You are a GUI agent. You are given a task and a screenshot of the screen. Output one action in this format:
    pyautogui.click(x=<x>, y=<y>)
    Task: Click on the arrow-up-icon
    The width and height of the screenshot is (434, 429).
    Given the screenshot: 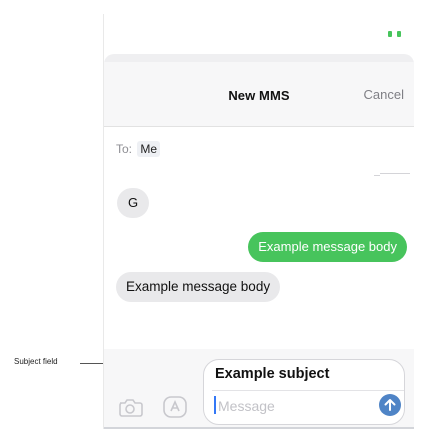 What is the action you would take?
    pyautogui.click(x=390, y=405)
    